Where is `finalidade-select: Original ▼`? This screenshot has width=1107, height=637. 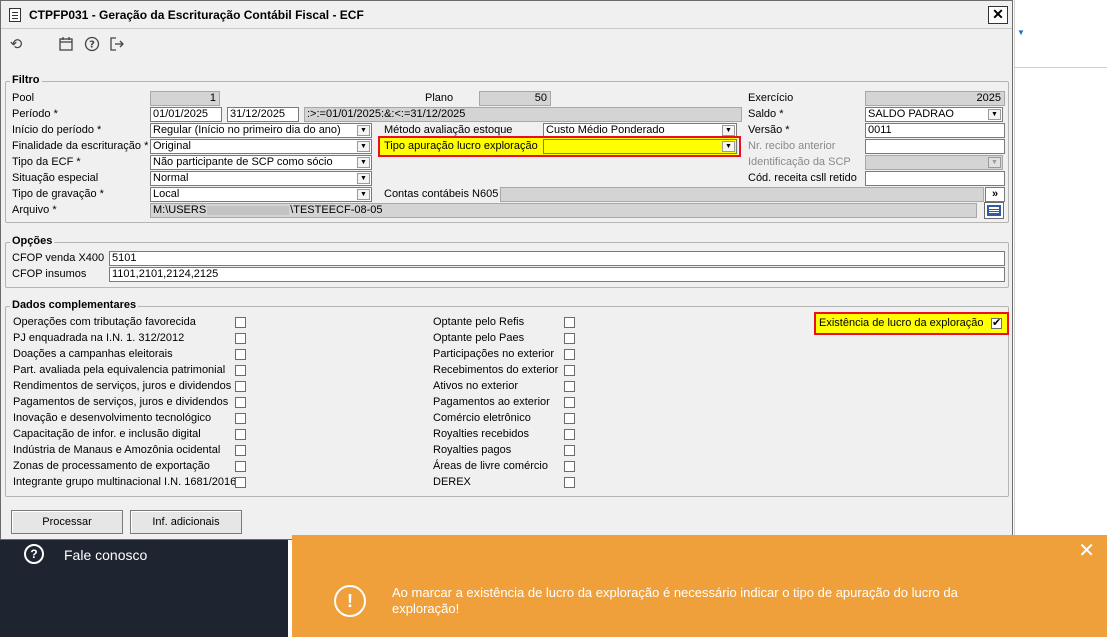
finalidade-select: Original ▼ is located at coordinates (261, 146).